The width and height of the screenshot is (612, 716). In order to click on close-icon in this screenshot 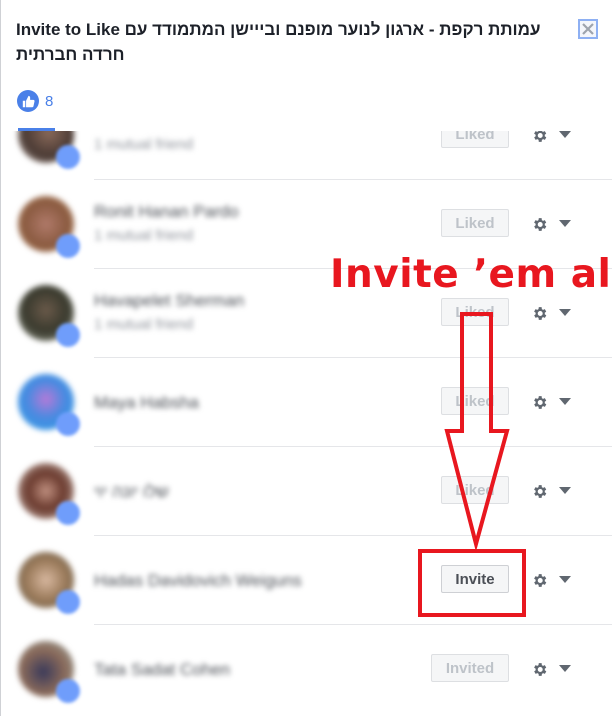, I will do `click(588, 29)`.